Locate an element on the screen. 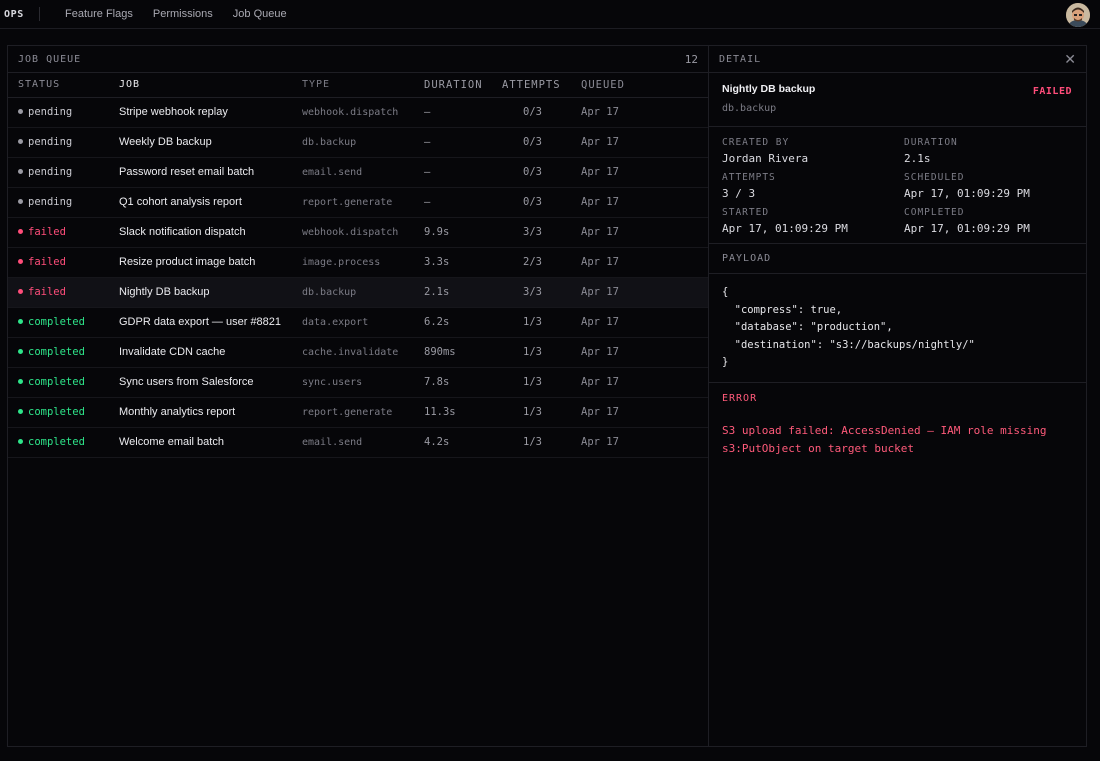  job-name-cell: Q1 cohort analysis report is located at coordinates (210, 202).